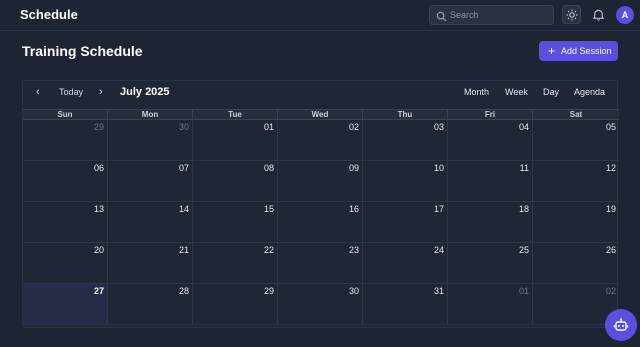 The height and width of the screenshot is (347, 640). I want to click on day-cell: 14, so click(150, 222).